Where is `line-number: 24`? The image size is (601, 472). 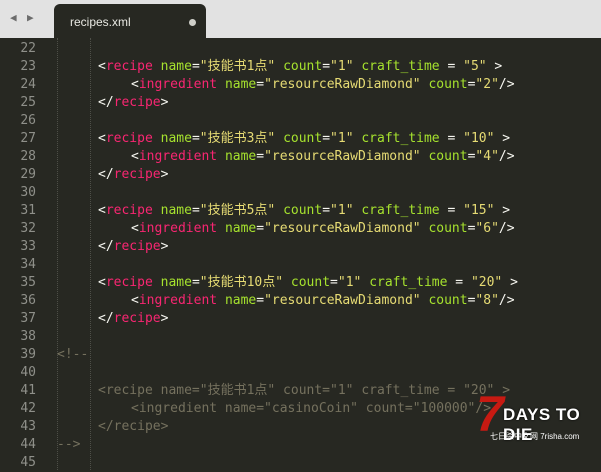 line-number: 24 is located at coordinates (28, 84).